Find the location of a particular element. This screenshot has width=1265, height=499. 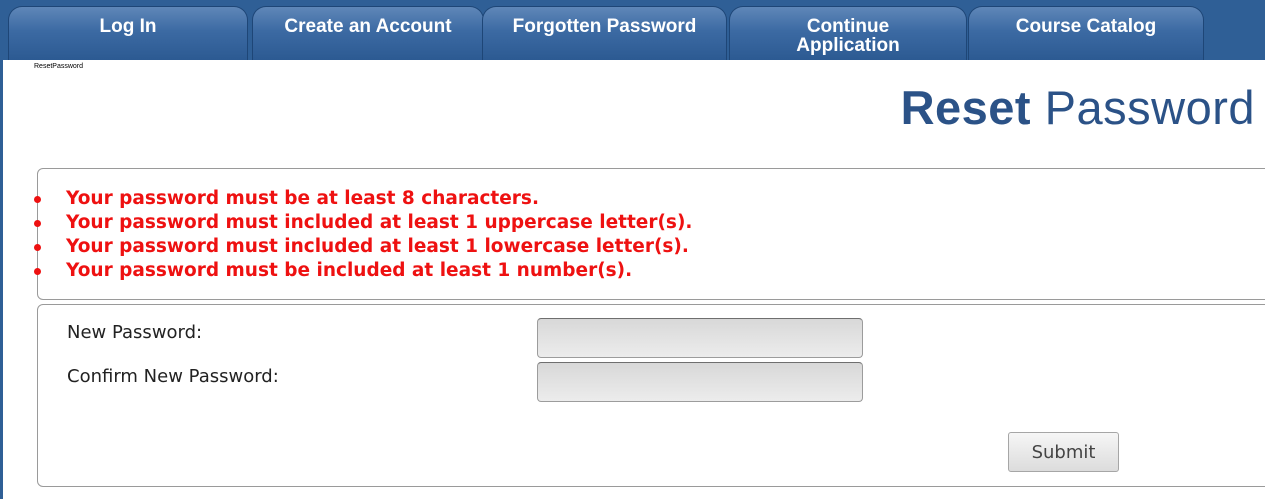

tab-course-catalog: Course Catalog is located at coordinates (1086, 33).